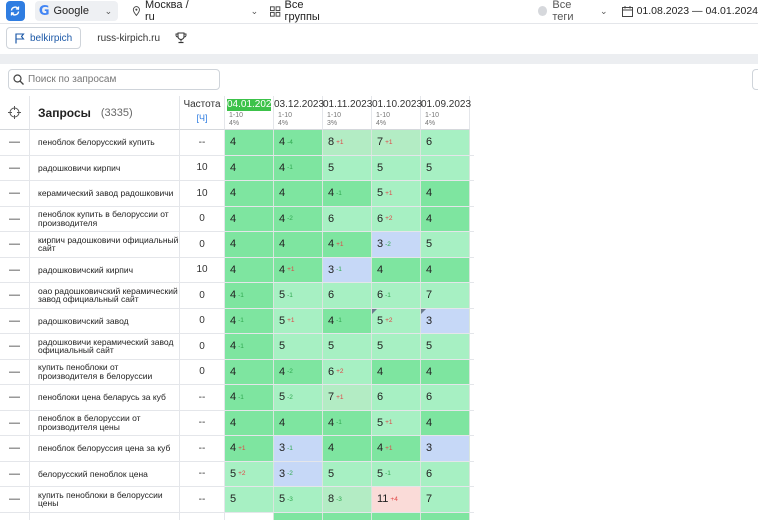 Image resolution: width=758 pixels, height=520 pixels. What do you see at coordinates (237, 321) in the screenshot?
I see `table-row: — радошковичский завод 0 4 -1 5 +1 4 -1 5 +2 3` at bounding box center [237, 321].